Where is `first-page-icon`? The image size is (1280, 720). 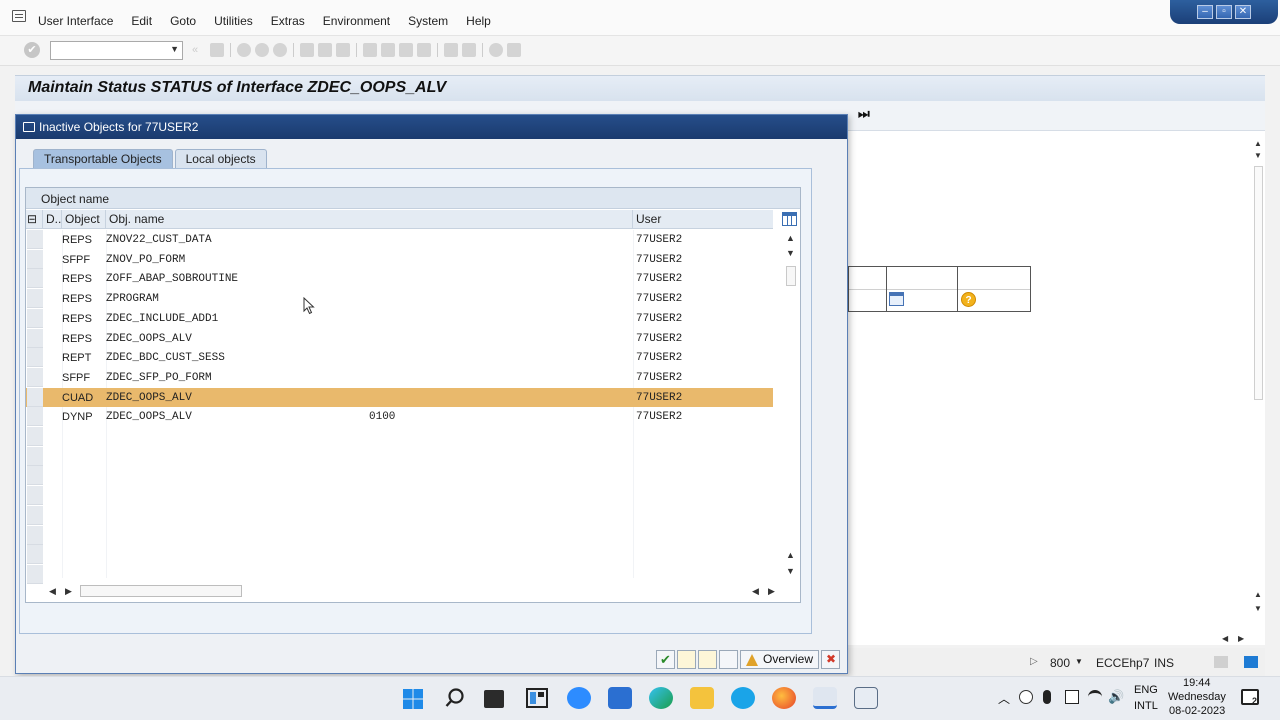
first-page-icon is located at coordinates (370, 50).